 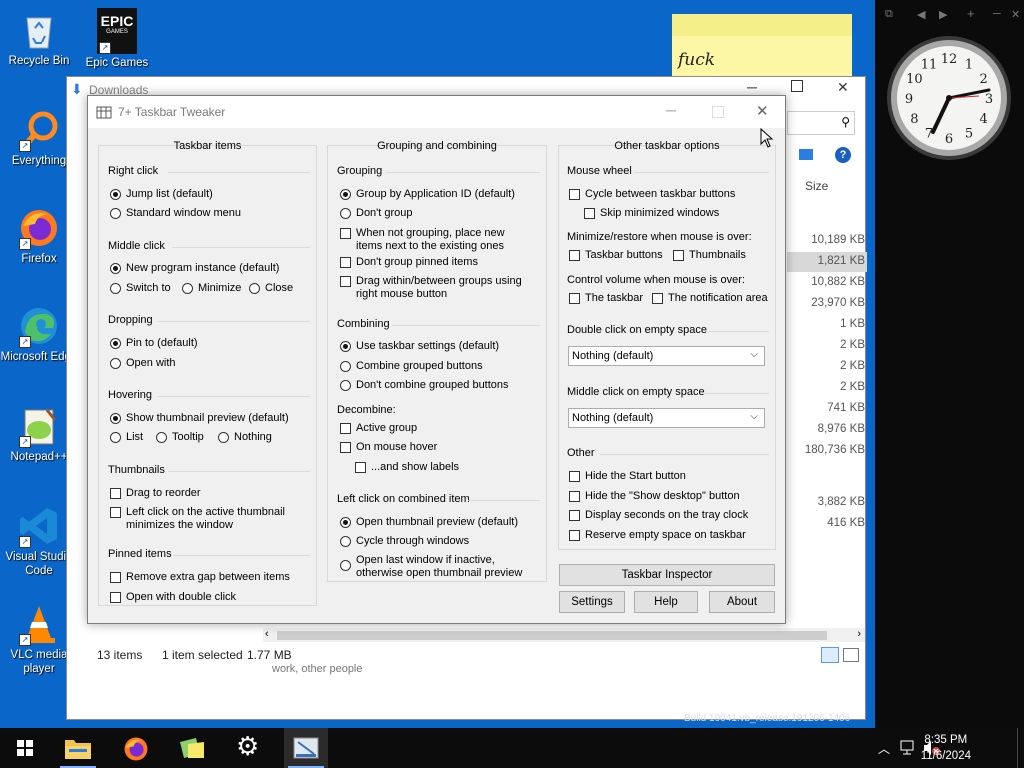 I want to click on option-label: List, so click(x=135, y=437).